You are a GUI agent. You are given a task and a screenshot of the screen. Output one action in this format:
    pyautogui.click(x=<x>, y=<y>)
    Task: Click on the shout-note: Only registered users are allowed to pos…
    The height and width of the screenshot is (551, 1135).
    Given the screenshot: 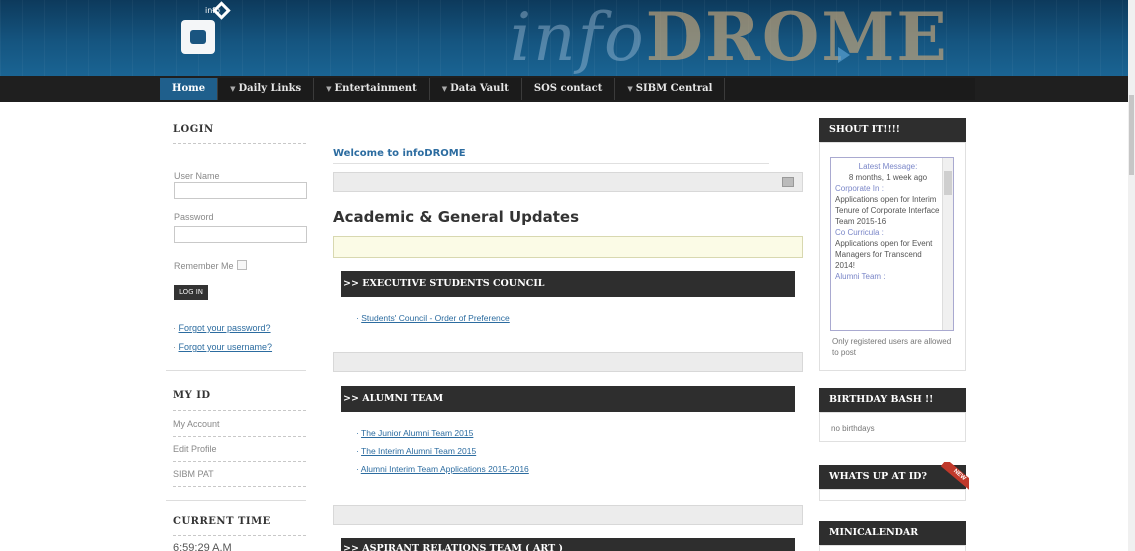 What is the action you would take?
    pyautogui.click(x=892, y=347)
    